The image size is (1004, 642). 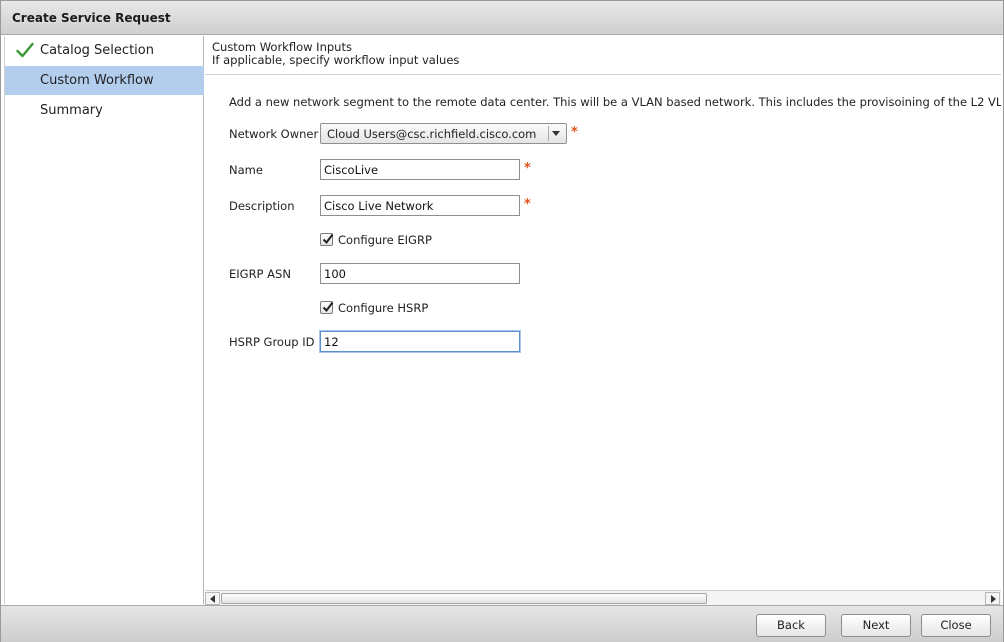 I want to click on scroll-thumb, so click(x=464, y=598).